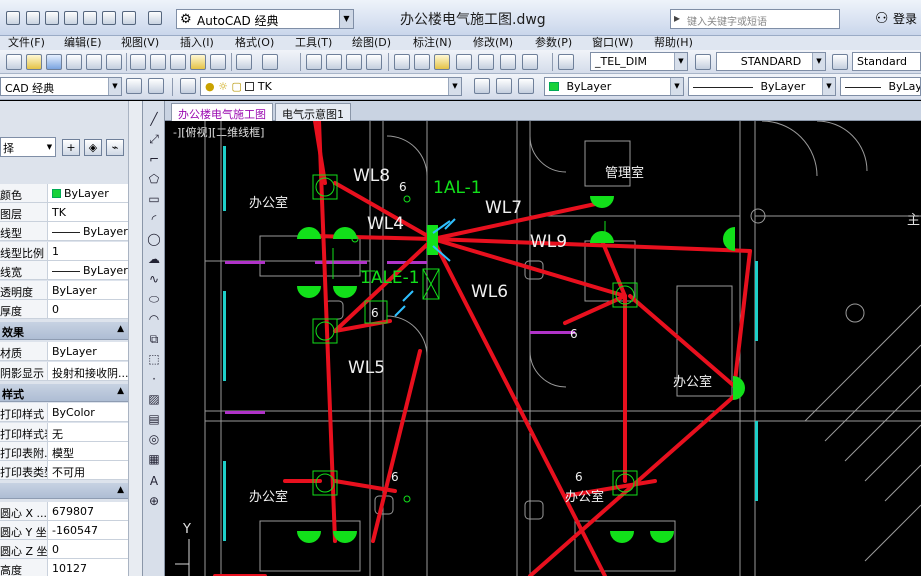  Describe the element at coordinates (331, 86) in the screenshot. I see `layer-select: ● ☼ ▢ TK ▼` at that location.